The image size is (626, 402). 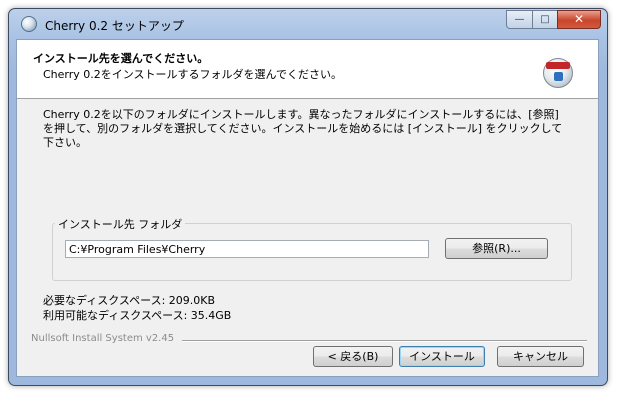 I want to click on page-subtitle: Cherry 0.2をインストールするフォルダを選んでください。, so click(x=192, y=74).